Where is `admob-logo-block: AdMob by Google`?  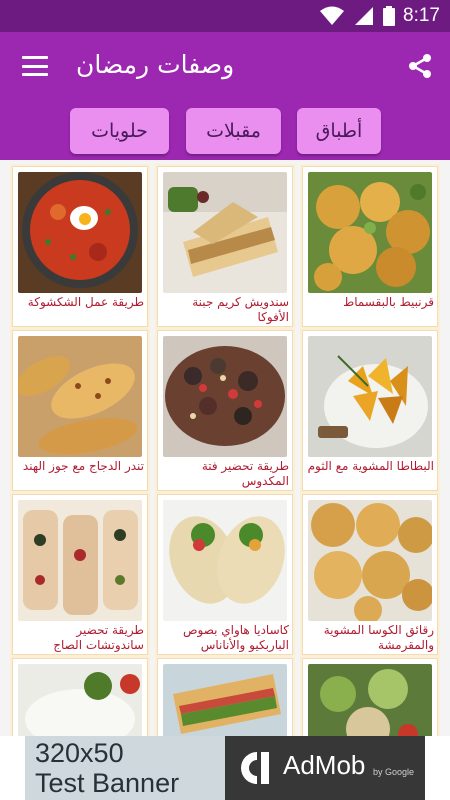
admob-logo-block: AdMob by Google is located at coordinates (325, 768).